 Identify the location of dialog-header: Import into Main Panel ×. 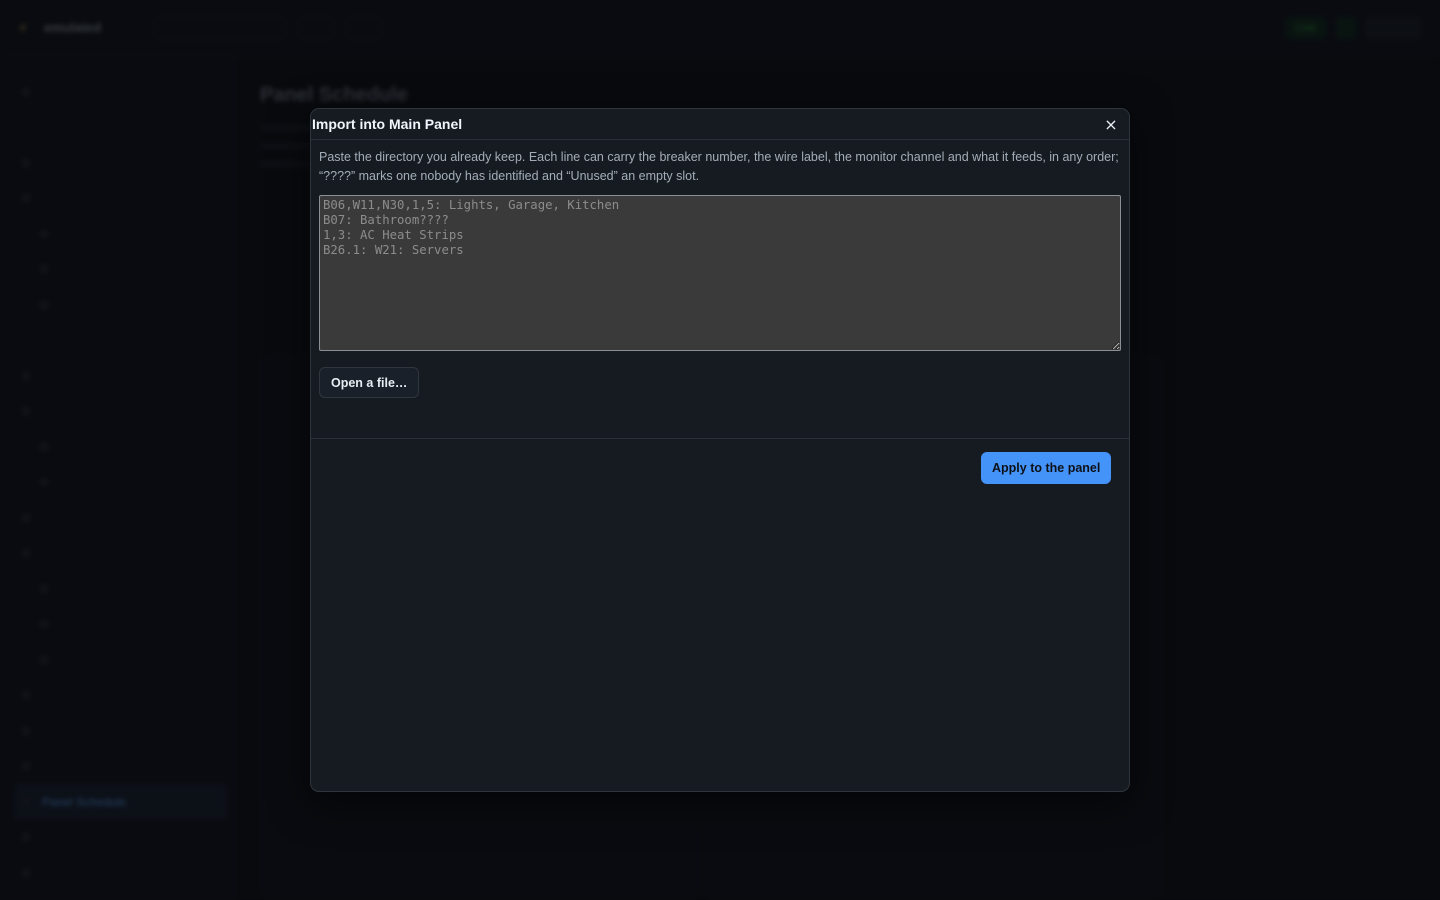
(720, 124).